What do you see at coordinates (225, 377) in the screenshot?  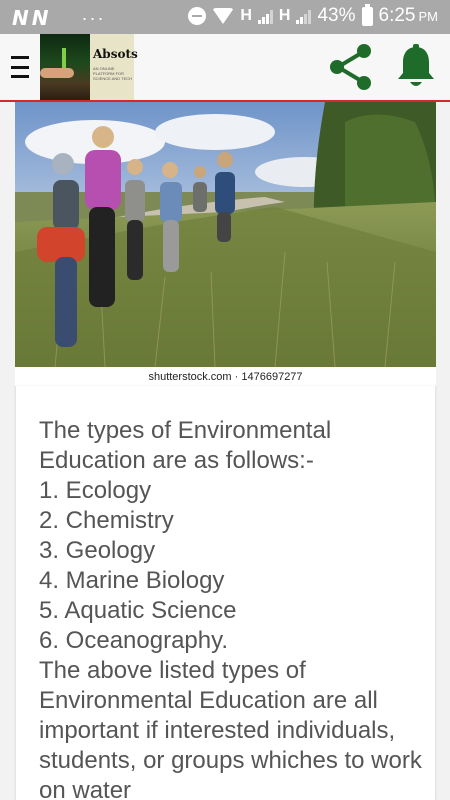 I see `photo-caption: shutterstock.com · 1476697277` at bounding box center [225, 377].